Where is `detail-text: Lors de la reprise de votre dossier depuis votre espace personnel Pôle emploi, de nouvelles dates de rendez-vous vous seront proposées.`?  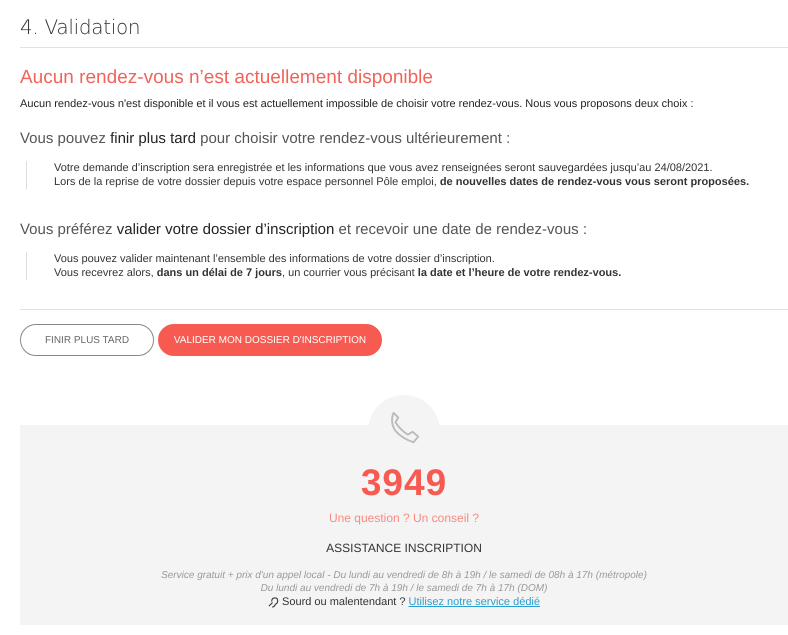 detail-text: Lors de la reprise de votre dossier depuis votre espace personnel Pôle emploi, de nouvelles dates de rendez-vous vous seront proposées. is located at coordinates (402, 182).